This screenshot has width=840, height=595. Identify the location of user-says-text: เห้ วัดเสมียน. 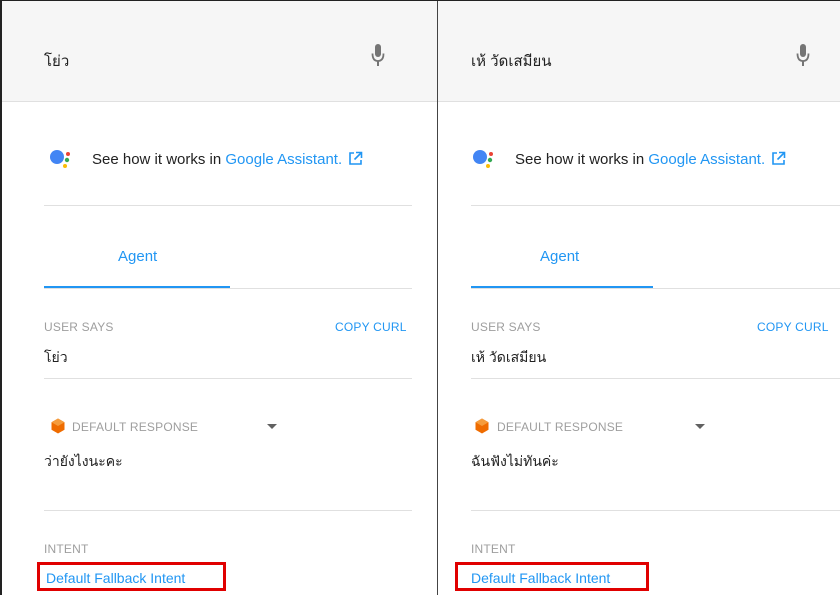
(509, 357).